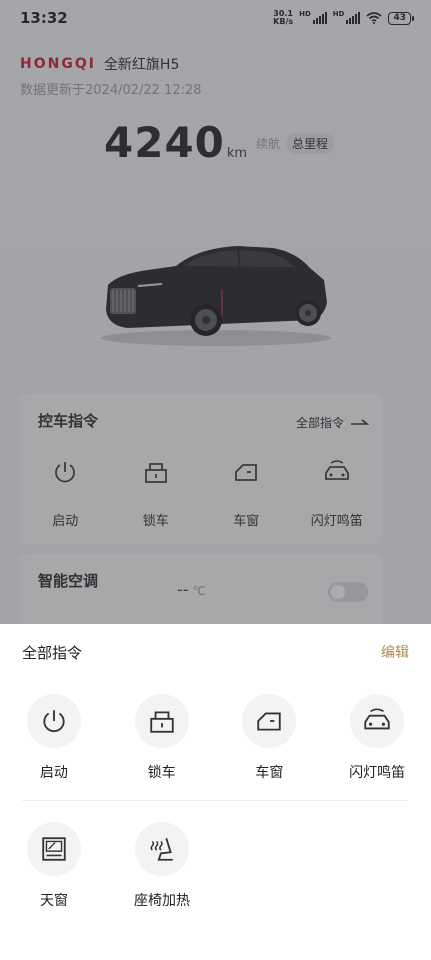 The image size is (431, 960). Describe the element at coordinates (162, 849) in the screenshot. I see `seat-heat-icon` at that location.